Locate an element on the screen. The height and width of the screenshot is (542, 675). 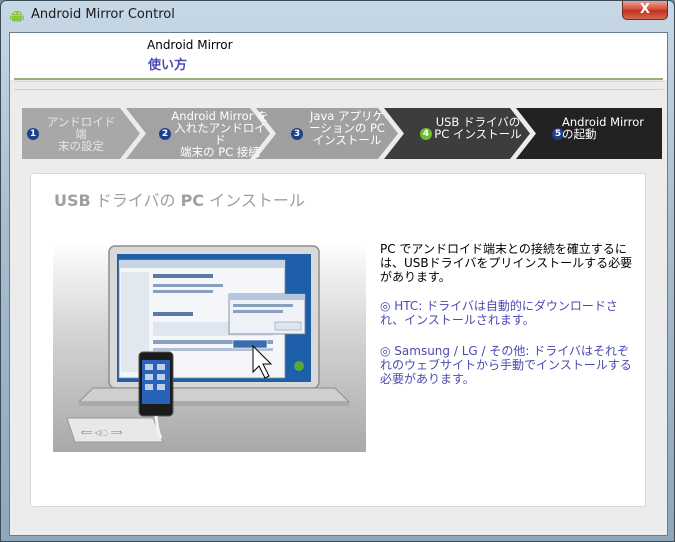
app-name: Android Mirror is located at coordinates (190, 45).